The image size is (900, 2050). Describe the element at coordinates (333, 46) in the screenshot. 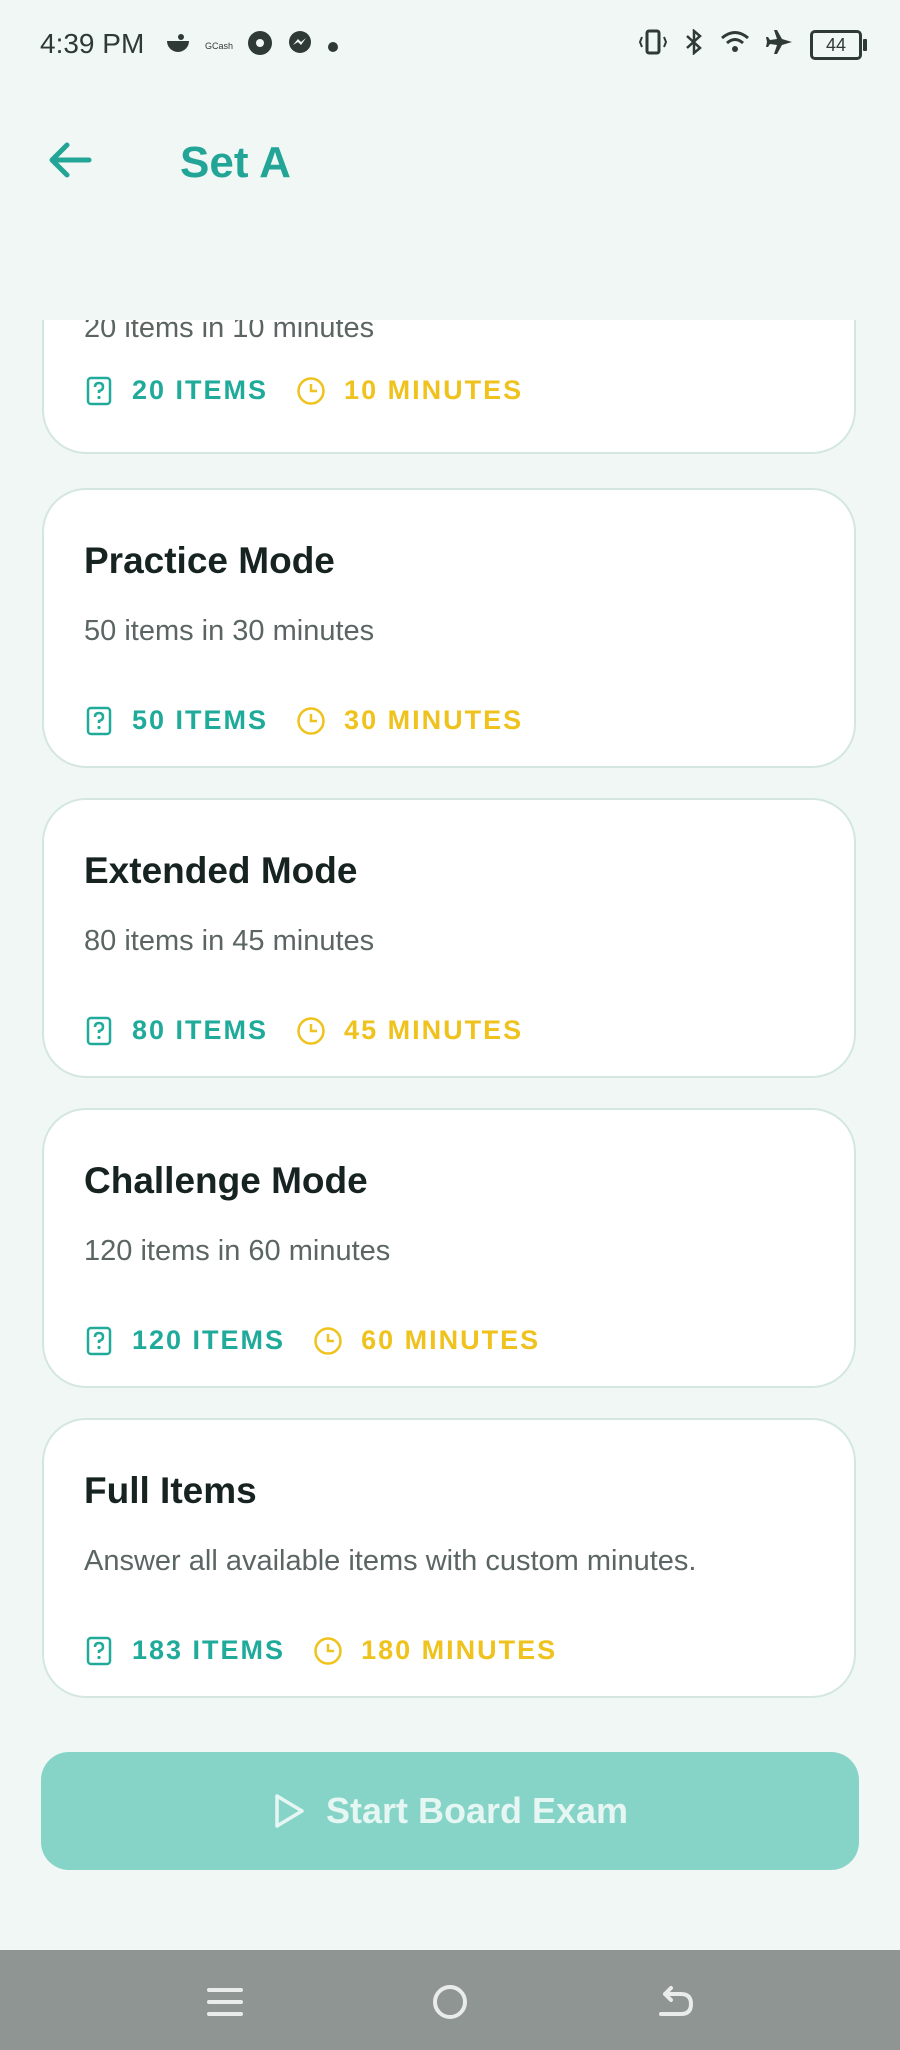

I see `dot-icon` at that location.